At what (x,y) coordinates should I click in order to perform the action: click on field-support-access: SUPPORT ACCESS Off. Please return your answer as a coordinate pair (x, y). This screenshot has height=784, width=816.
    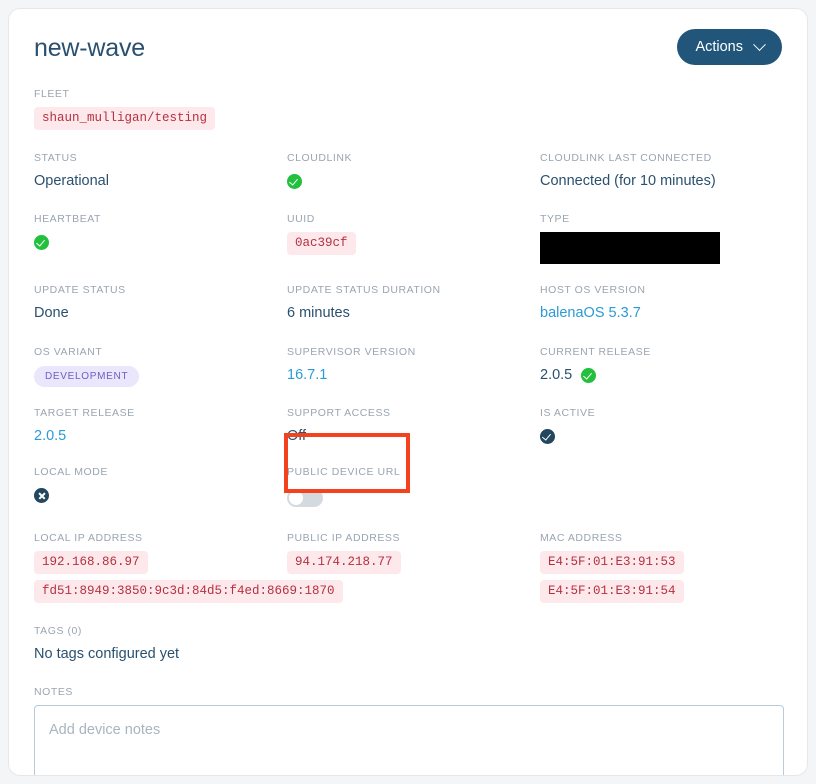
    Looking at the image, I should click on (413, 426).